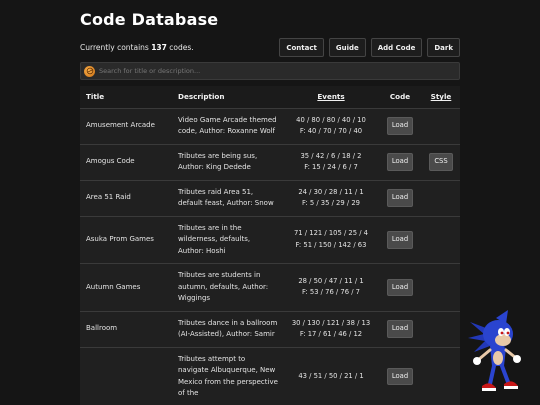  I want to click on page-title: Code Database, so click(149, 19).